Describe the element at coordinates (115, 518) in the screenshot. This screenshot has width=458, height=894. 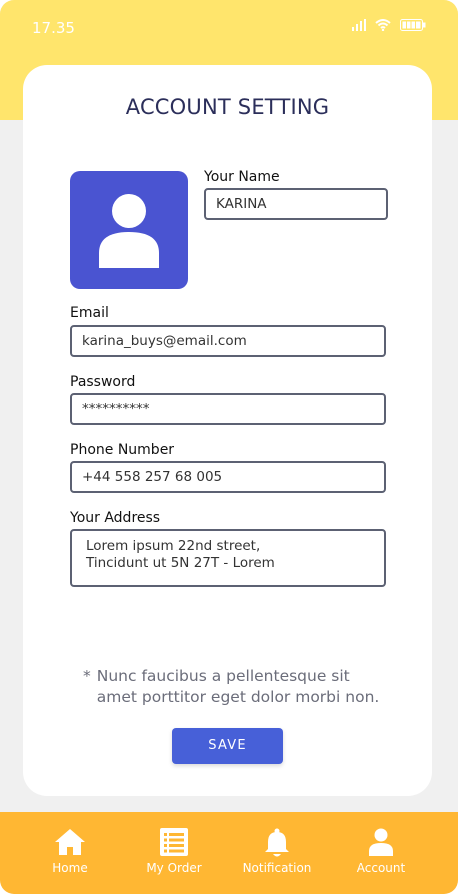
I see `address-label: Your Address` at that location.